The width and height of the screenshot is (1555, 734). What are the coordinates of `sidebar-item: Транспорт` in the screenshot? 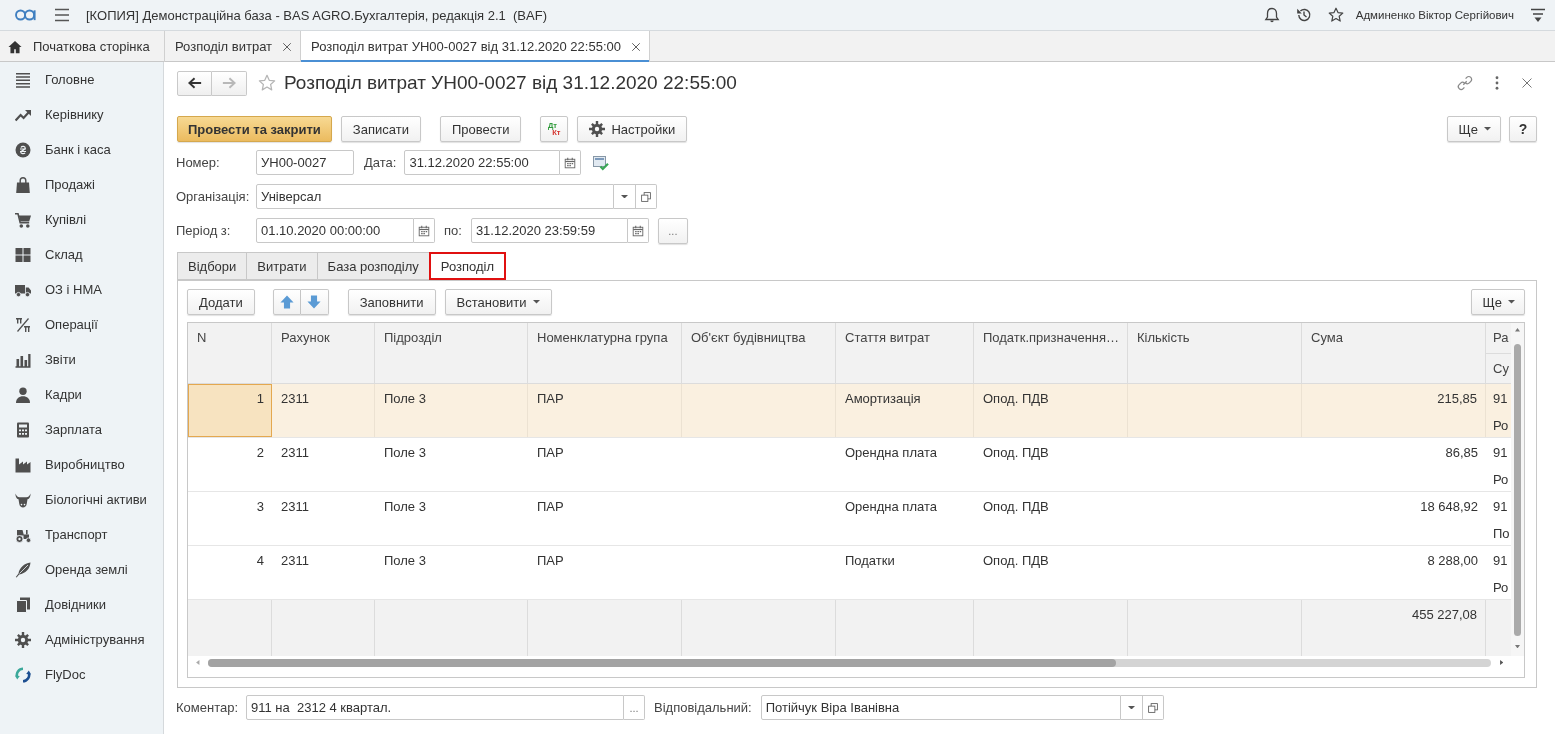 It's located at (81, 534).